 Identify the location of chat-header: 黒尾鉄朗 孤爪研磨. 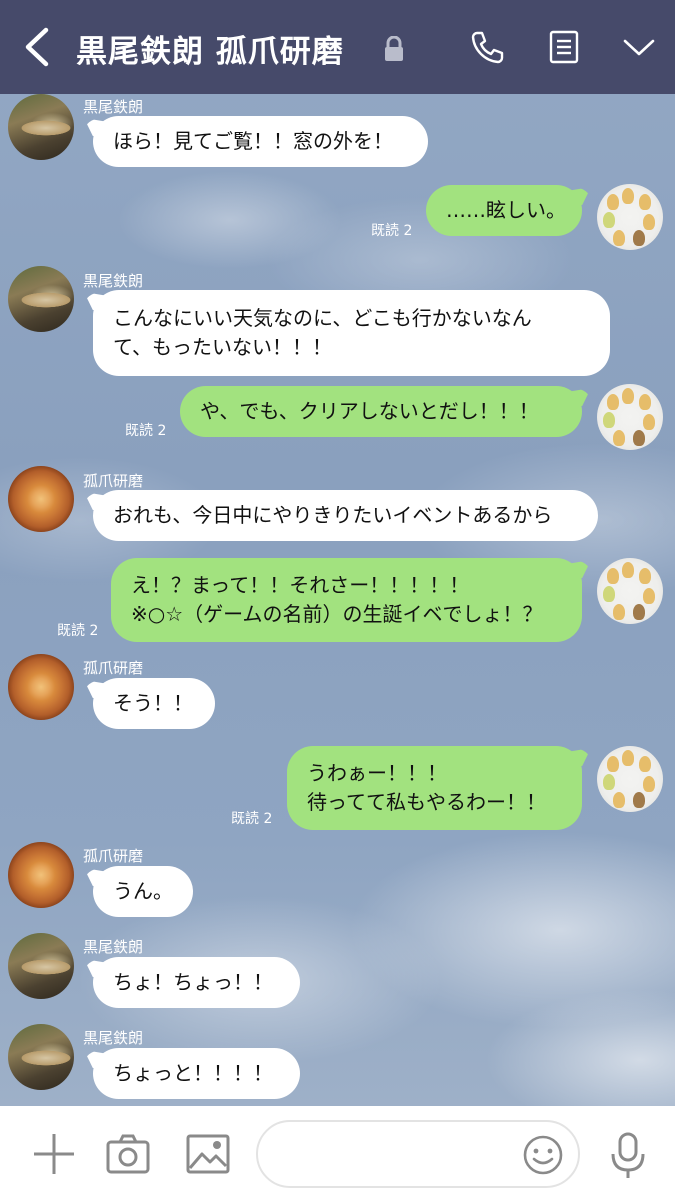
(337, 47).